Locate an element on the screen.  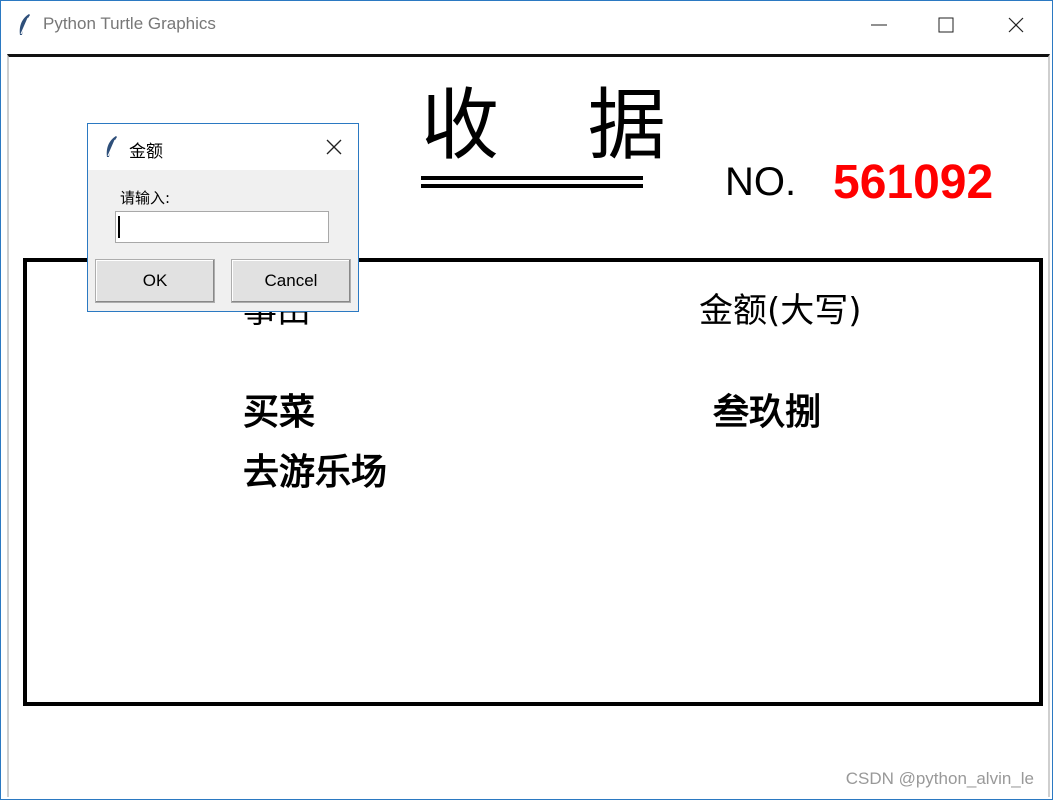
column-header-amount: 金额(大写) is located at coordinates (780, 311).